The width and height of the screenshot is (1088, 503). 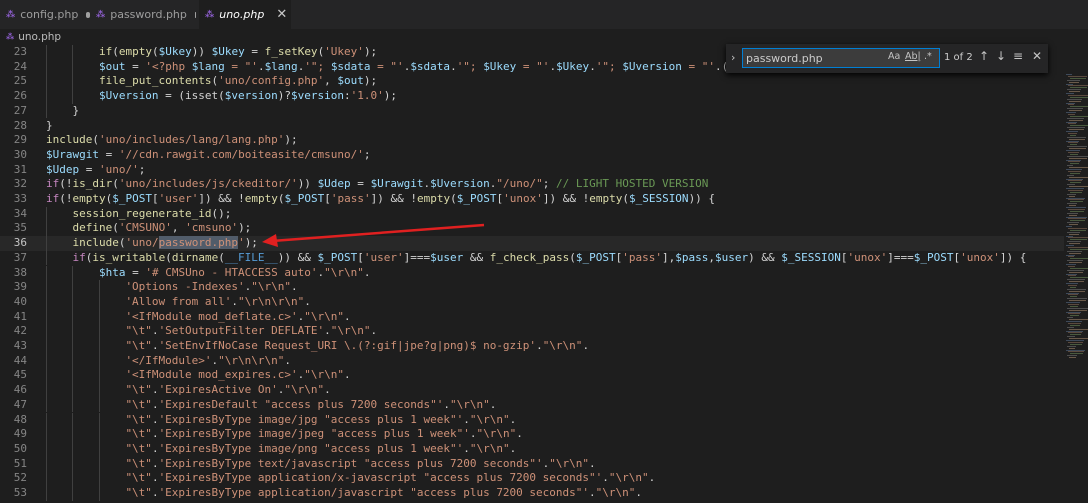 I want to click on annotation-overlay, so click(x=373, y=235).